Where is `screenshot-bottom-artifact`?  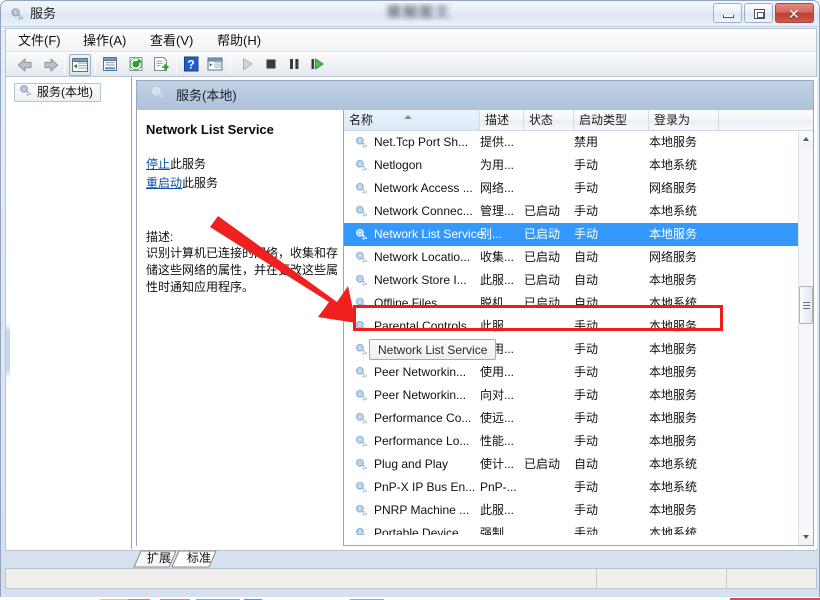 screenshot-bottom-artifact is located at coordinates (410, 596).